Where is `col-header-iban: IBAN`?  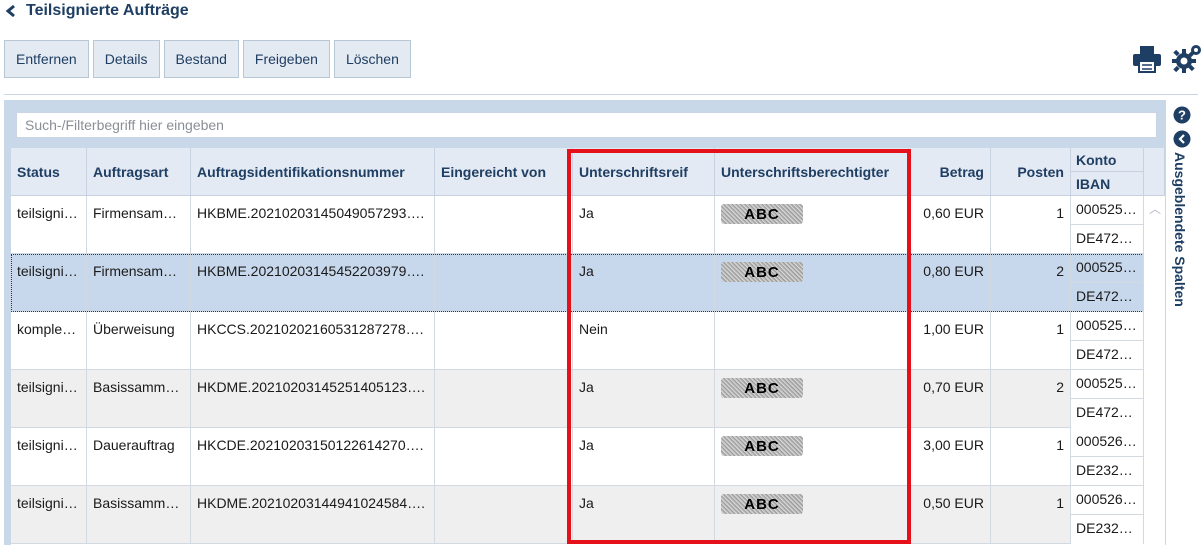
col-header-iban: IBAN is located at coordinates (1107, 184).